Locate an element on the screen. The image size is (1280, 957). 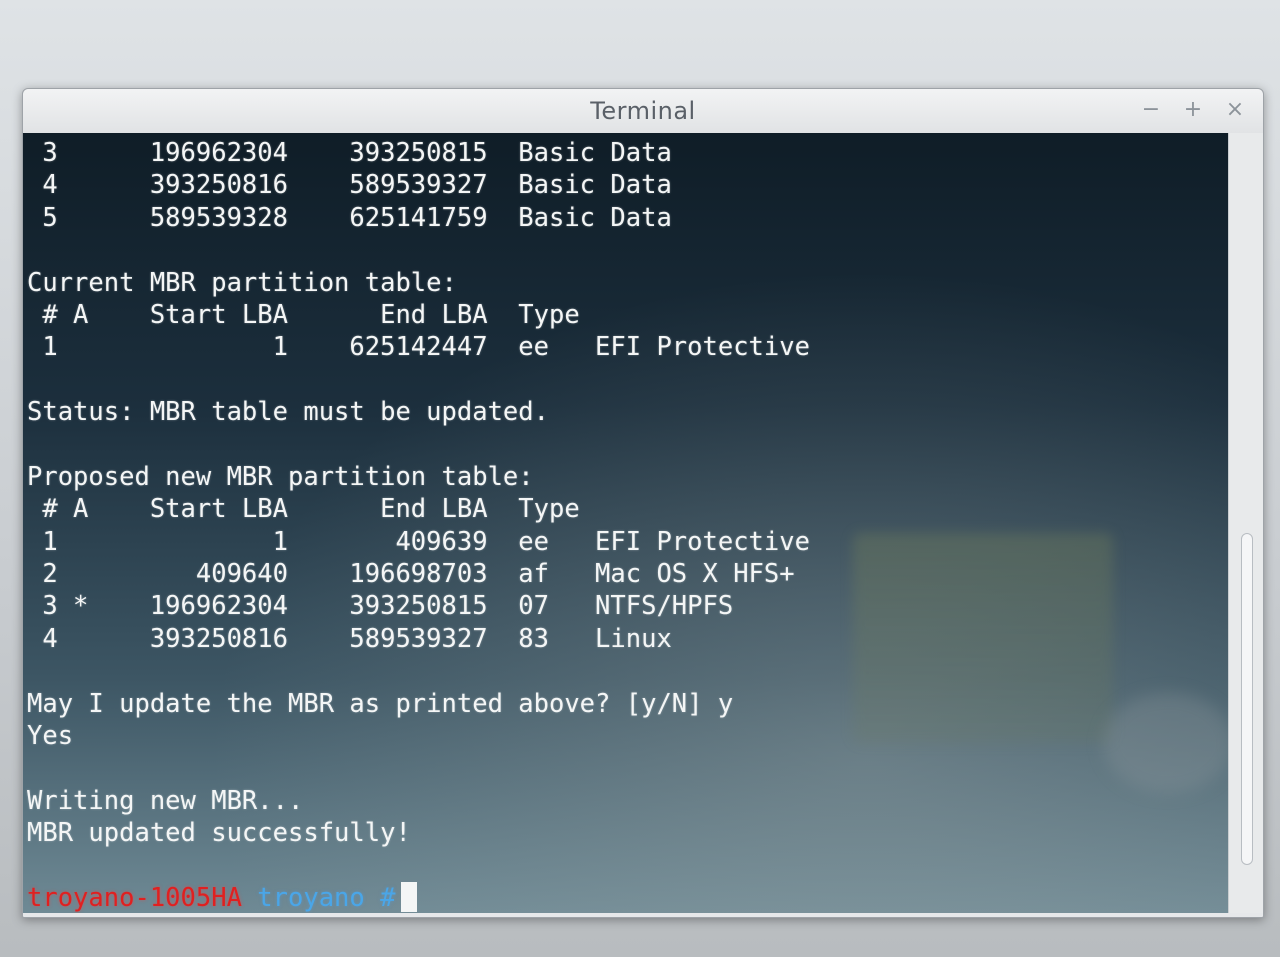
prompt-directory: troyano # is located at coordinates (326, 897).